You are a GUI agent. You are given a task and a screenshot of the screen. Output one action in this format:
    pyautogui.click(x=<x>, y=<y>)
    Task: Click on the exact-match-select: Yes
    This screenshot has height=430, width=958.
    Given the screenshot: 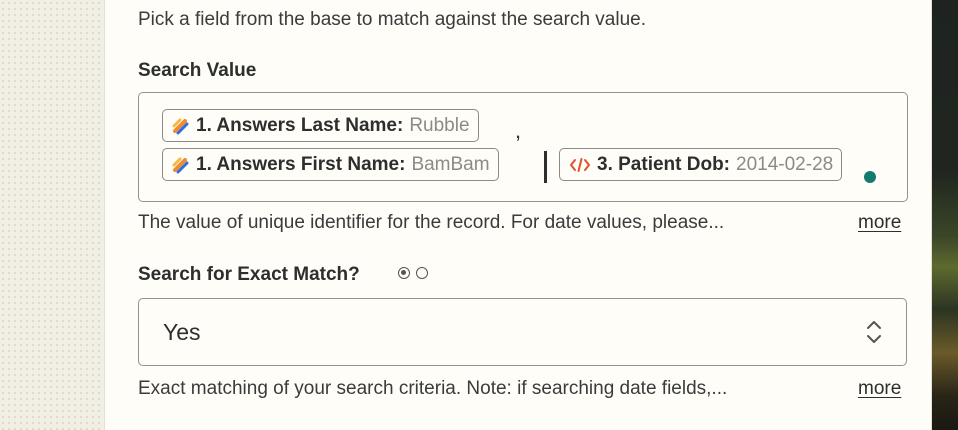 What is the action you would take?
    pyautogui.click(x=522, y=332)
    